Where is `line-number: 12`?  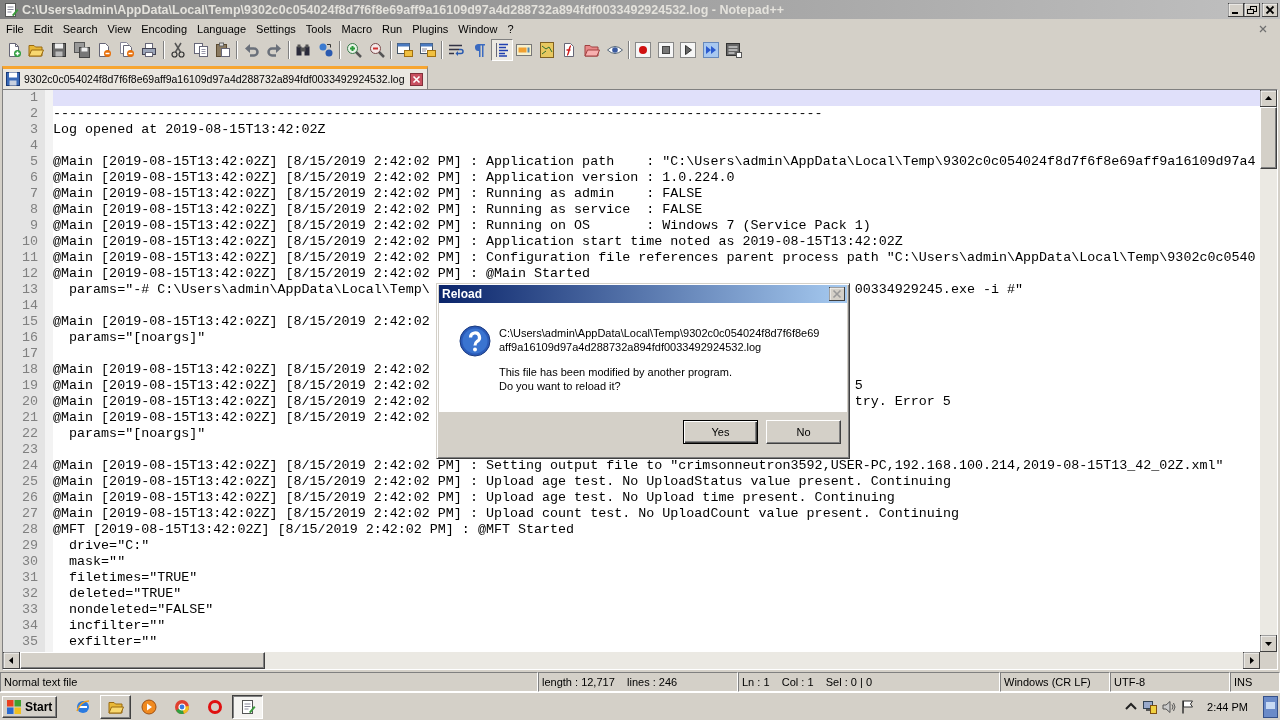
line-number: 12 is located at coordinates (29, 273).